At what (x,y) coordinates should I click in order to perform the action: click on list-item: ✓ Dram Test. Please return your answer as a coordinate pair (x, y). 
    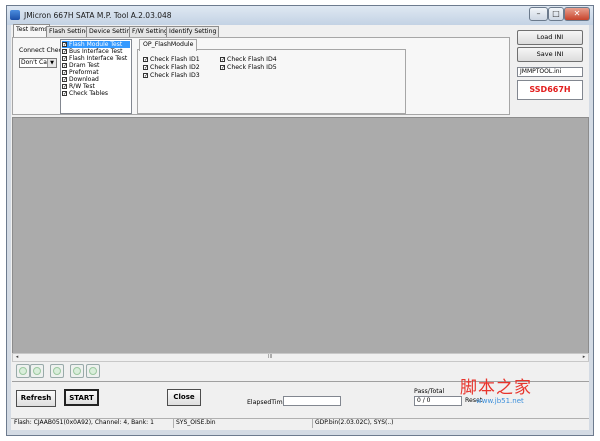
    Looking at the image, I should click on (96, 65).